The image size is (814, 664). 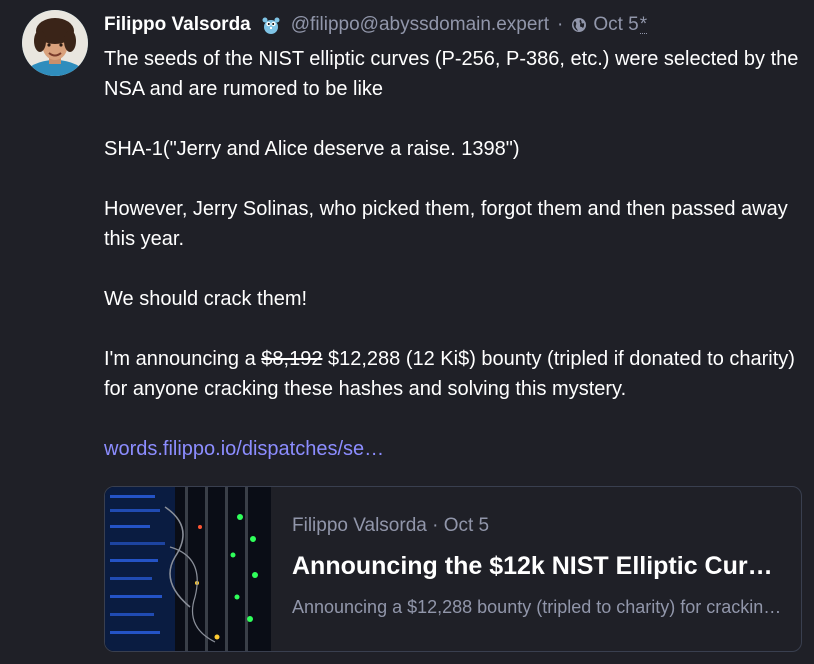 What do you see at coordinates (183, 359) in the screenshot?
I see `bounty-text-before: I'm announcing a` at bounding box center [183, 359].